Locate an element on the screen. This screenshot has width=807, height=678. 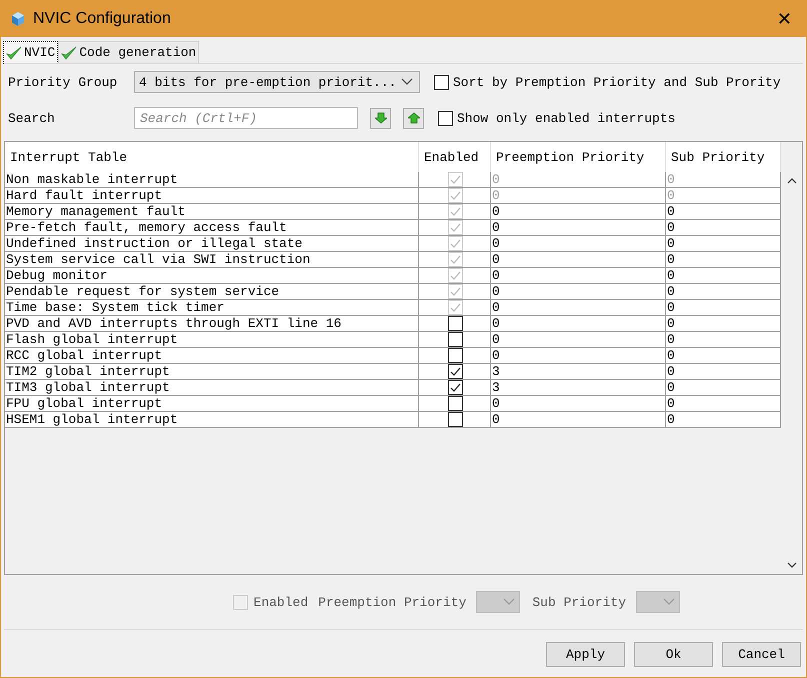
previous-button is located at coordinates (413, 118).